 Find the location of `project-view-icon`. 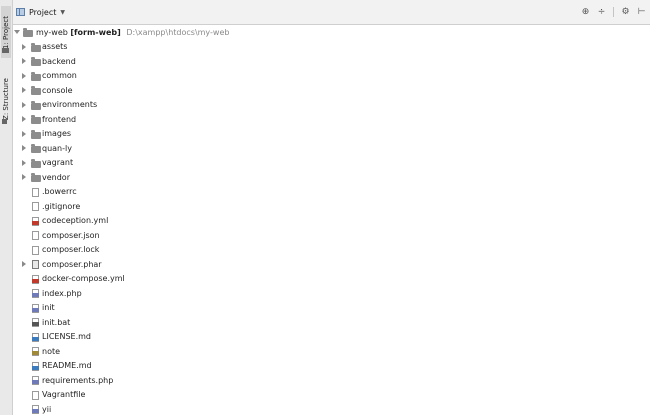

project-view-icon is located at coordinates (20, 12).